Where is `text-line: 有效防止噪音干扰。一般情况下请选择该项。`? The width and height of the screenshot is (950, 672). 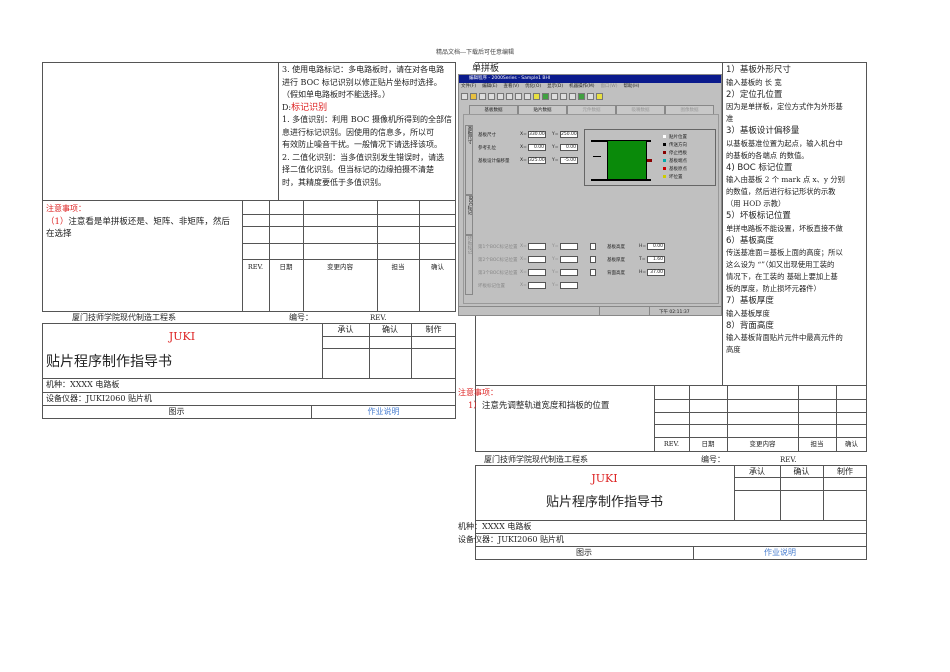
text-line: 有效防止噪音干扰。一般情况下请选择该项。 is located at coordinates (362, 144).